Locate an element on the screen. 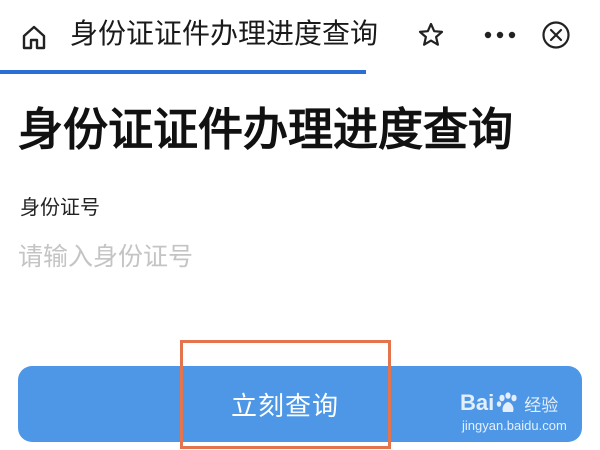 The width and height of the screenshot is (600, 450). home-button is located at coordinates (34, 37).